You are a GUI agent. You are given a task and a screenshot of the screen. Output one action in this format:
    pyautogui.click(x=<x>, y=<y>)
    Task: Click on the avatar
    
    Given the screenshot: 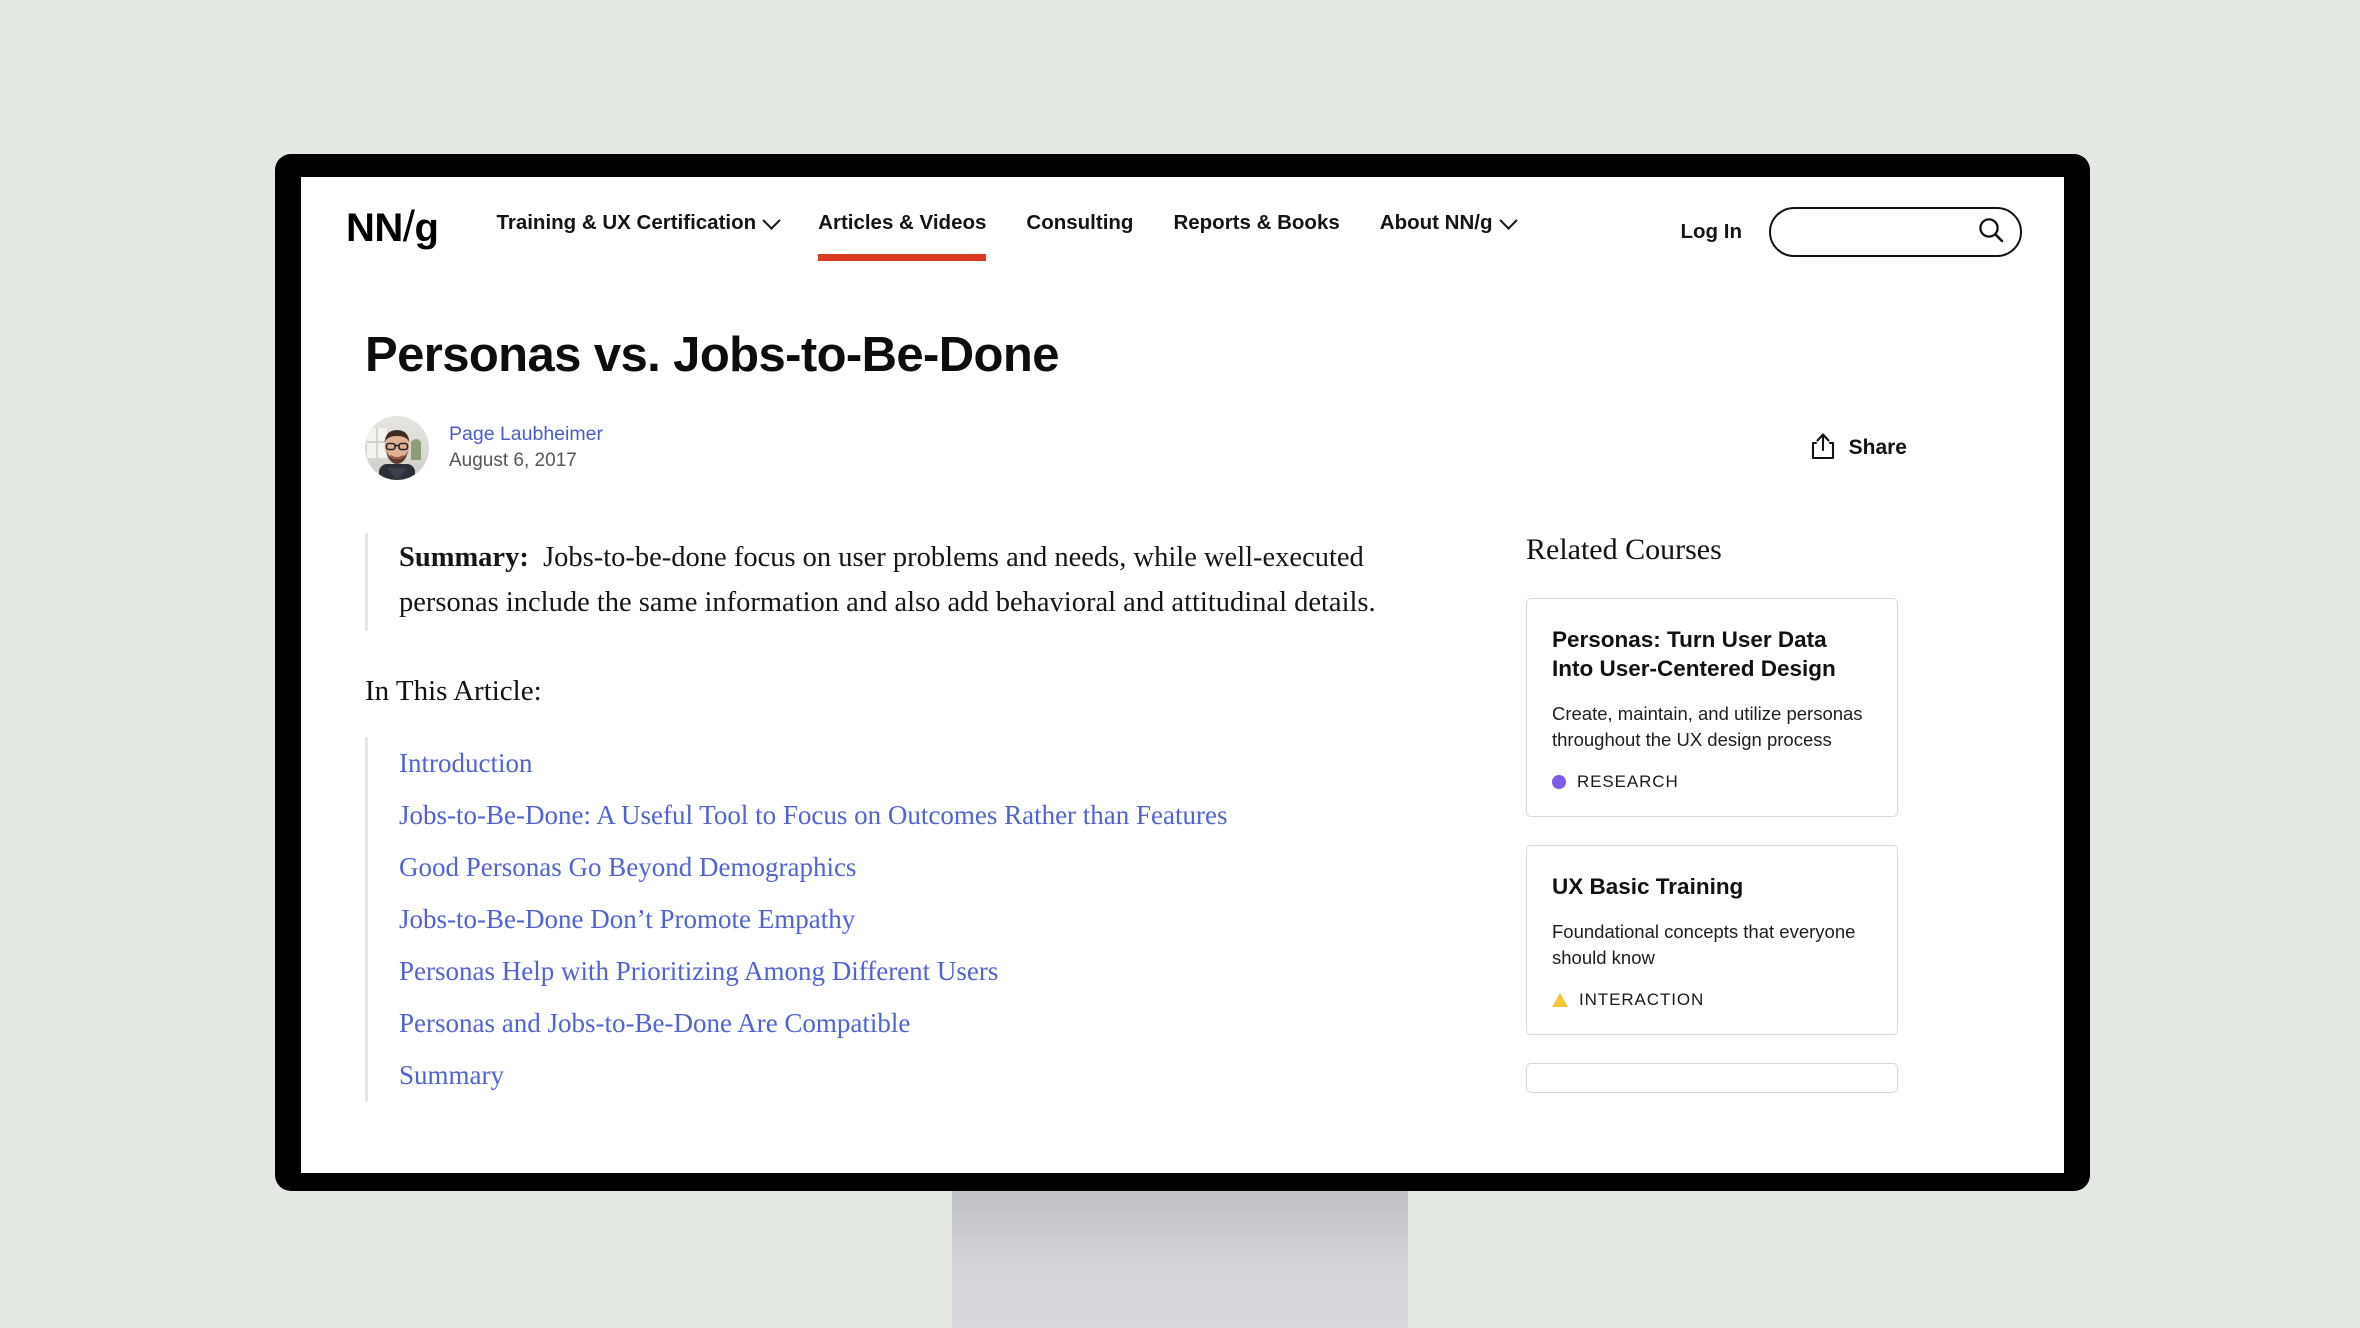 What is the action you would take?
    pyautogui.click(x=397, y=448)
    